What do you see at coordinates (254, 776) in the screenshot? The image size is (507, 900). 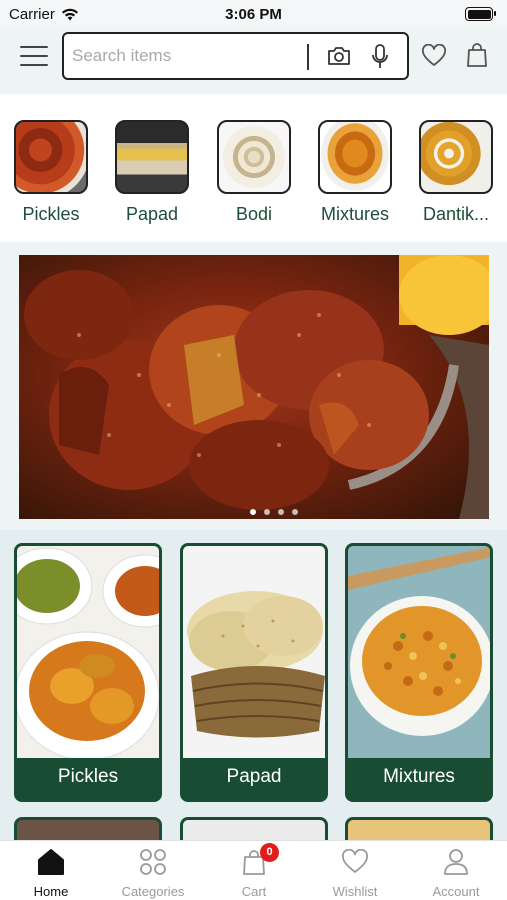 I see `product-label: Papad` at bounding box center [254, 776].